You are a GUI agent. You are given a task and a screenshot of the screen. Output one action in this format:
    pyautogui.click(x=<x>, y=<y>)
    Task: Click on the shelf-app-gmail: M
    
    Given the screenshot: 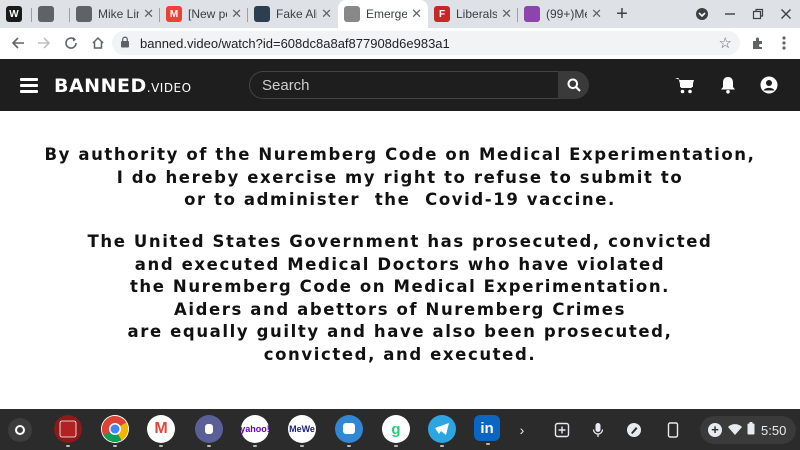 What is the action you would take?
    pyautogui.click(x=161, y=431)
    